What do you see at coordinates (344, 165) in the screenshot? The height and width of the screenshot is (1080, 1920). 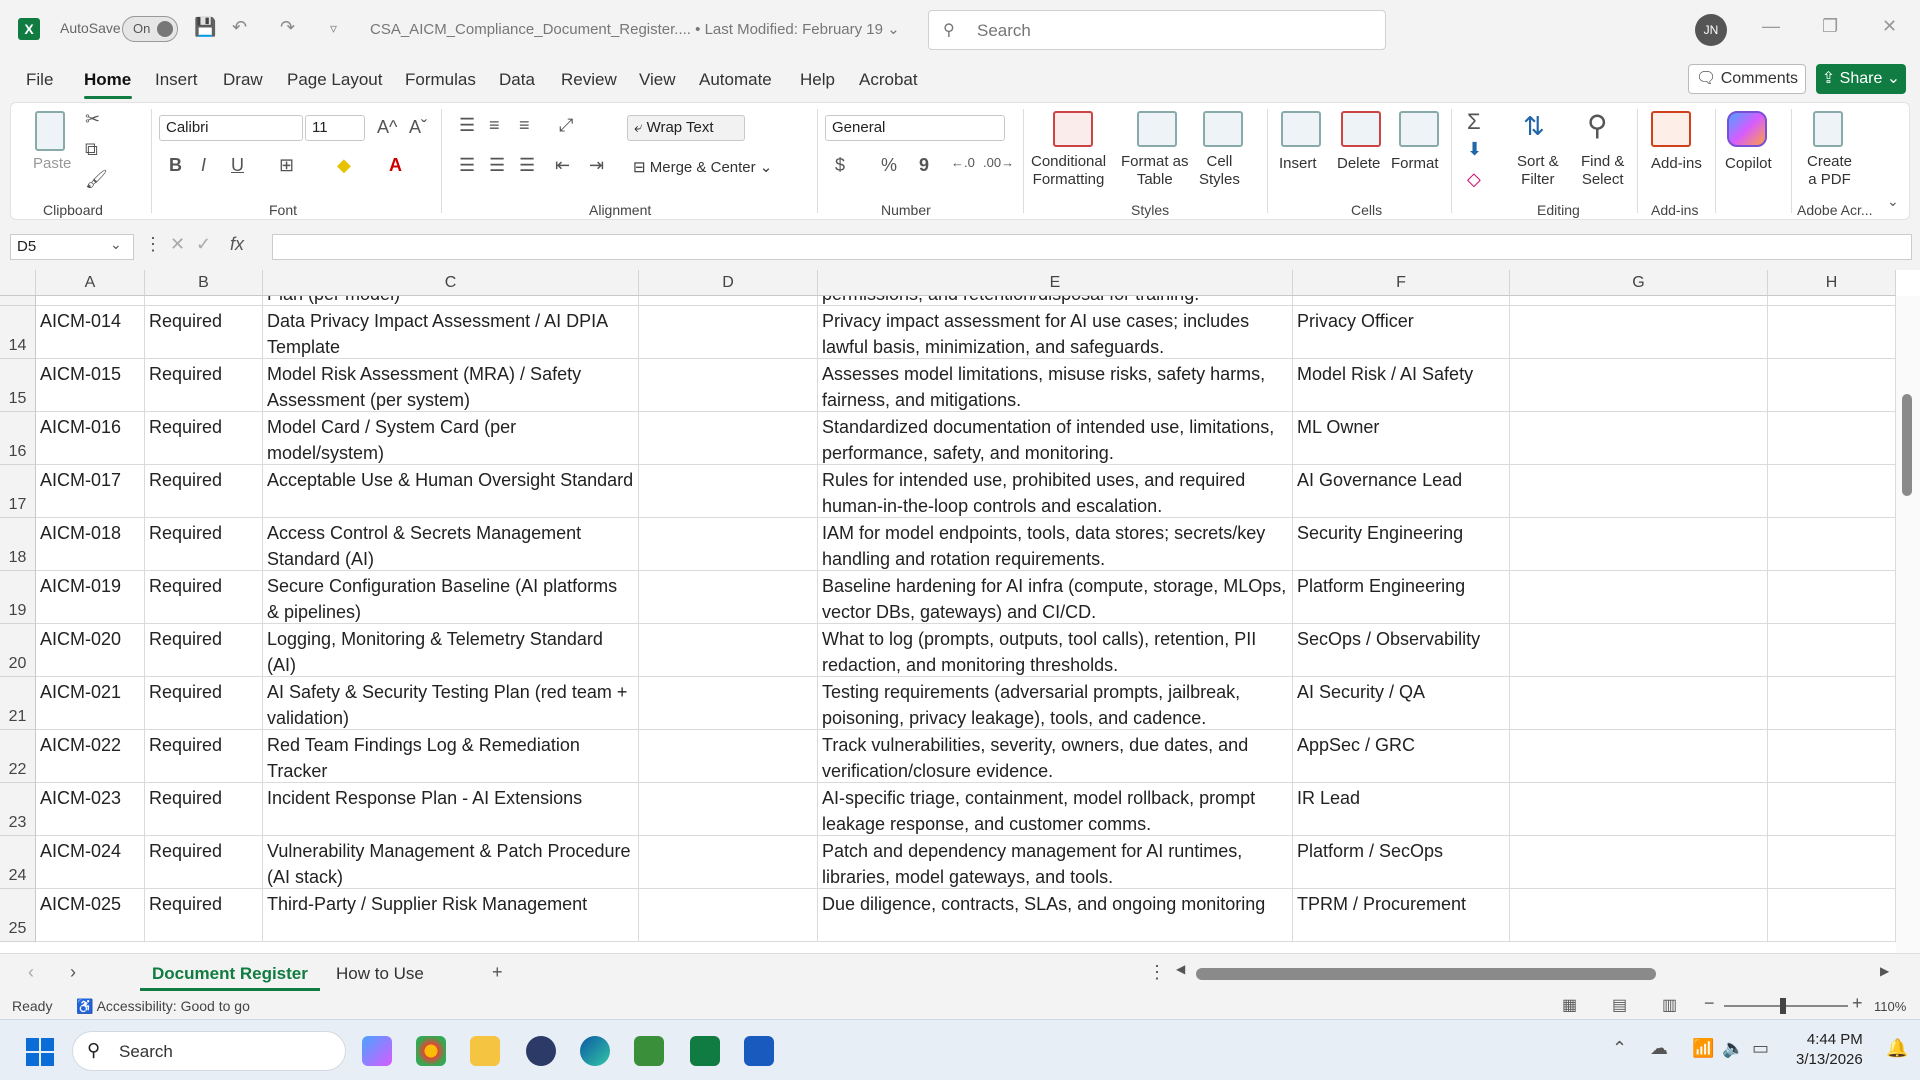 I see `fill-color-icon: ◆` at bounding box center [344, 165].